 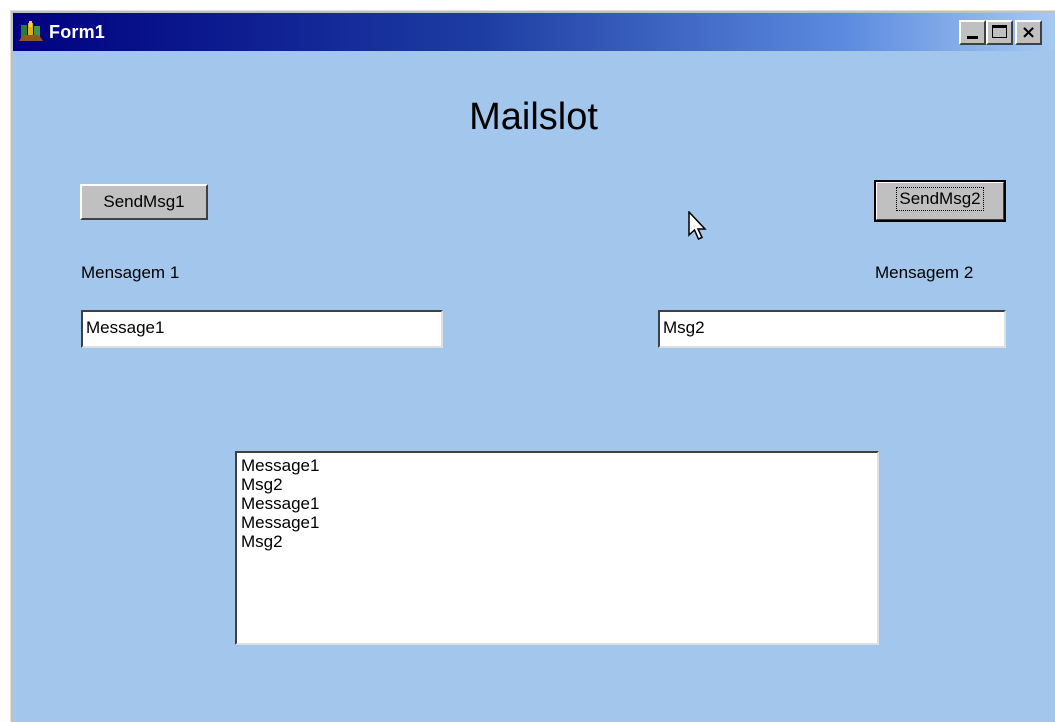 What do you see at coordinates (534, 32) in the screenshot?
I see `title-bar: Form1 ×` at bounding box center [534, 32].